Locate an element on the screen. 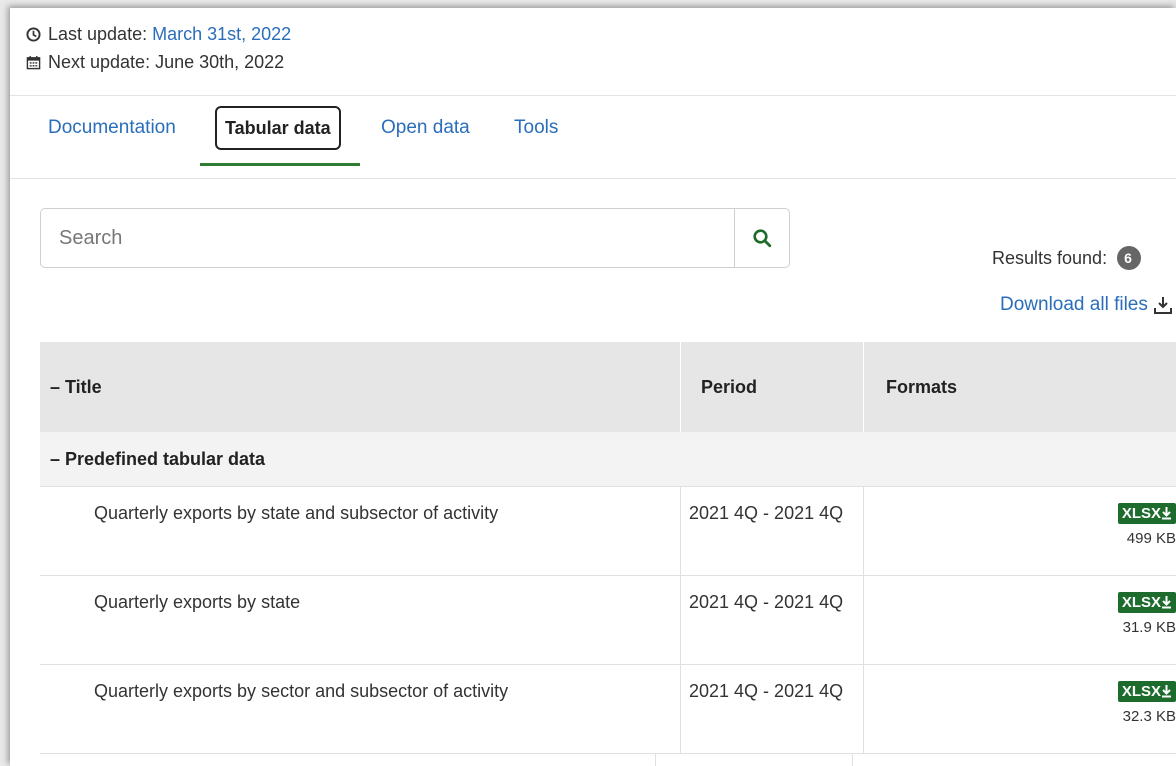  active-tab-indicator is located at coordinates (280, 164).